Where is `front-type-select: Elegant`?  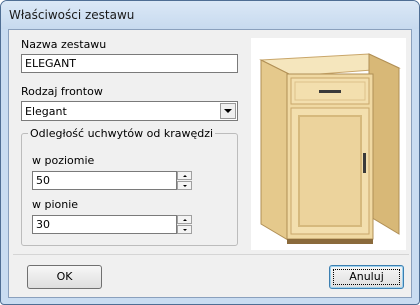
front-type-select: Elegant is located at coordinates (129, 111).